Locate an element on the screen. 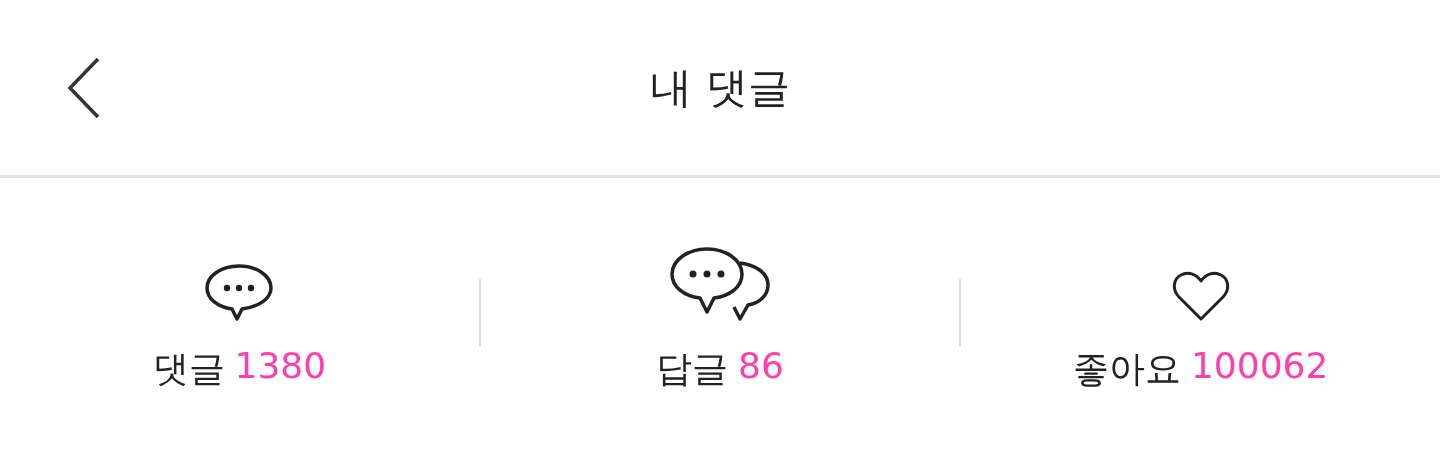  stat-count: 100062 is located at coordinates (1259, 366).